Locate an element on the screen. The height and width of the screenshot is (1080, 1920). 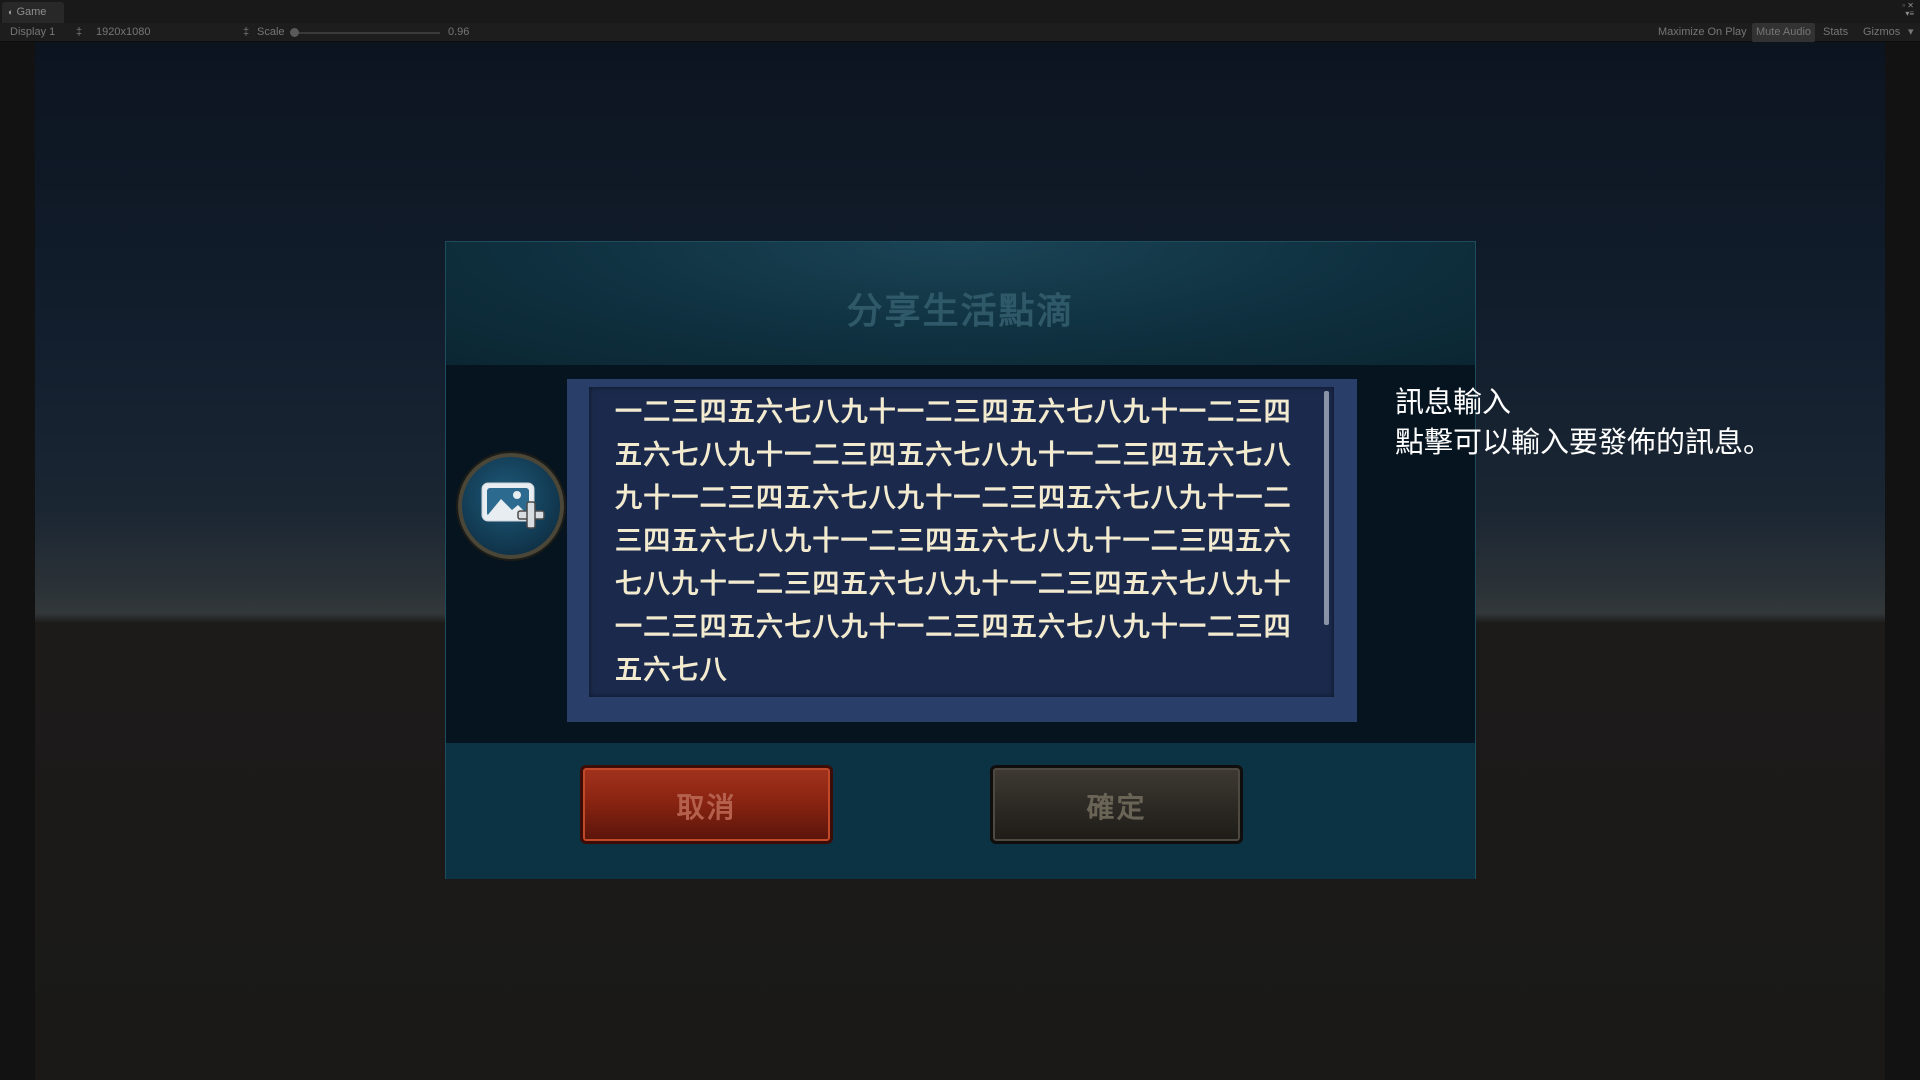
viewport-left-margin is located at coordinates (17, 561).